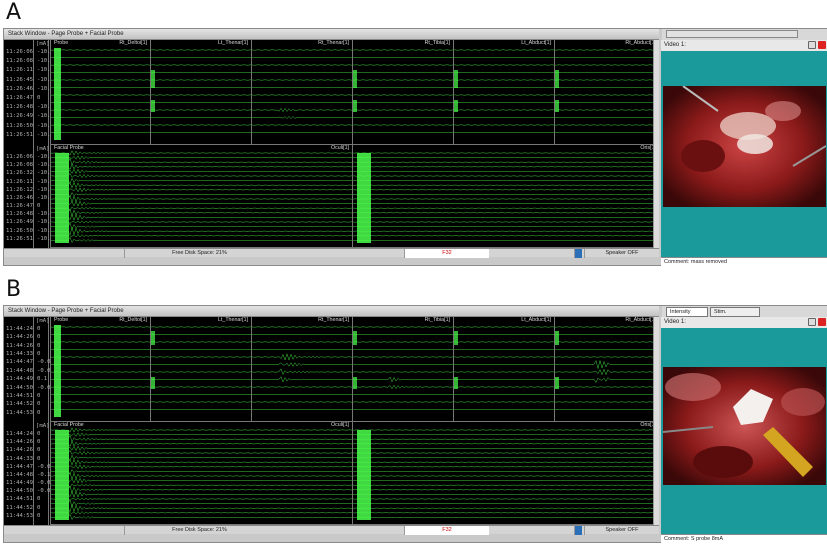  I want to click on channel-plot: Rt_Tibia[1], so click(402, 369).